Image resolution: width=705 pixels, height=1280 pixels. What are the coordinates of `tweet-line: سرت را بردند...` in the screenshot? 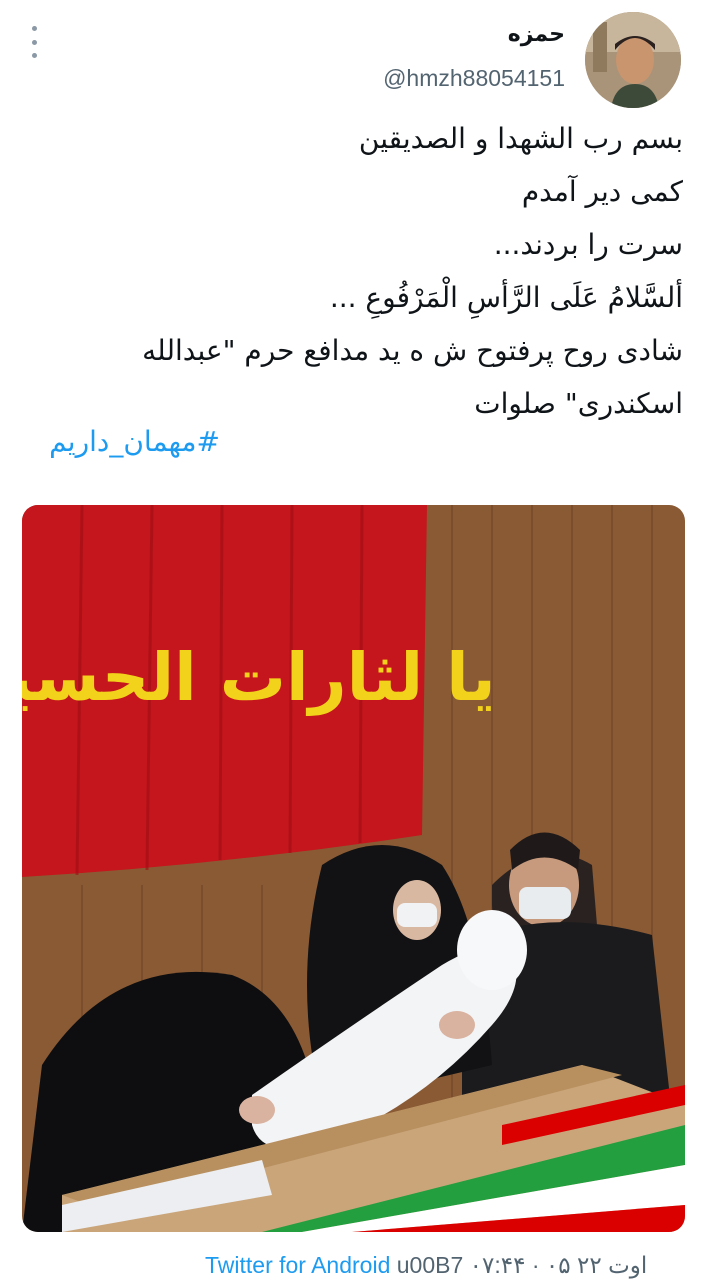 It's located at (588, 244).